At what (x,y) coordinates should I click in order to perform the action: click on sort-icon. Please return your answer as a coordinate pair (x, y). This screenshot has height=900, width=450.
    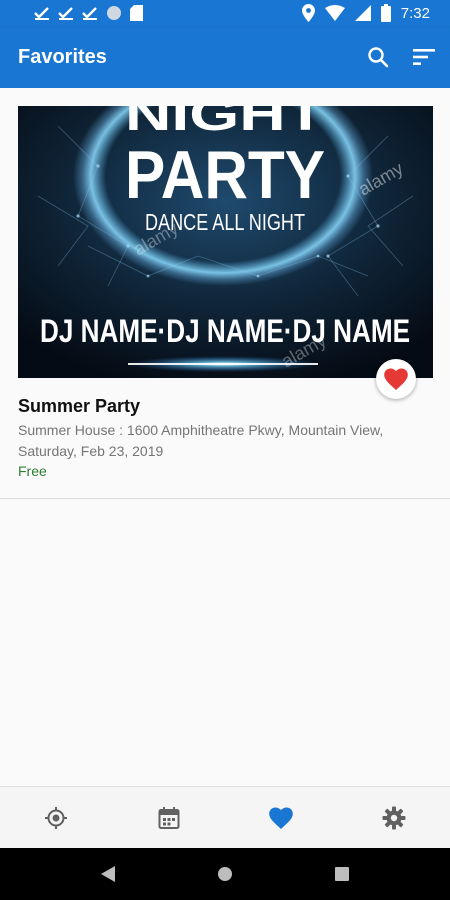
    Looking at the image, I should click on (424, 57).